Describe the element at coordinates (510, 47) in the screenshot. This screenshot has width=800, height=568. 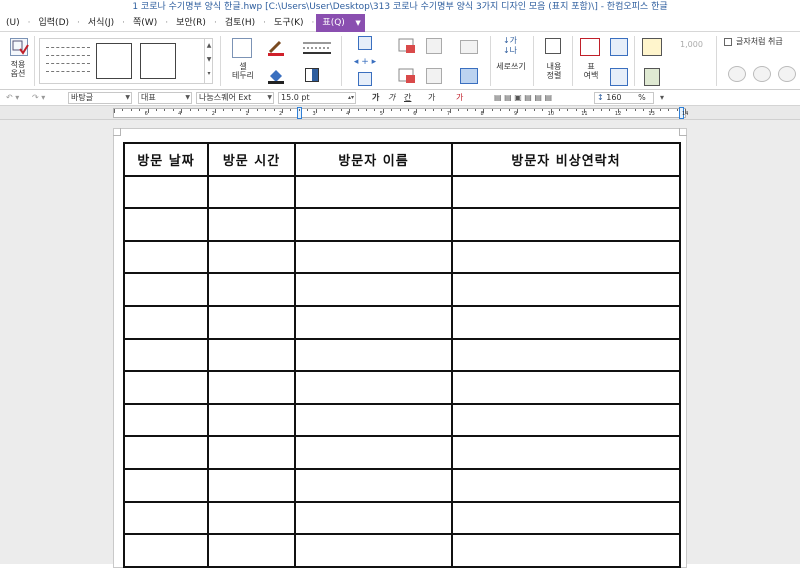
I see `vertical-write-icon: ↓가 ↓나` at that location.